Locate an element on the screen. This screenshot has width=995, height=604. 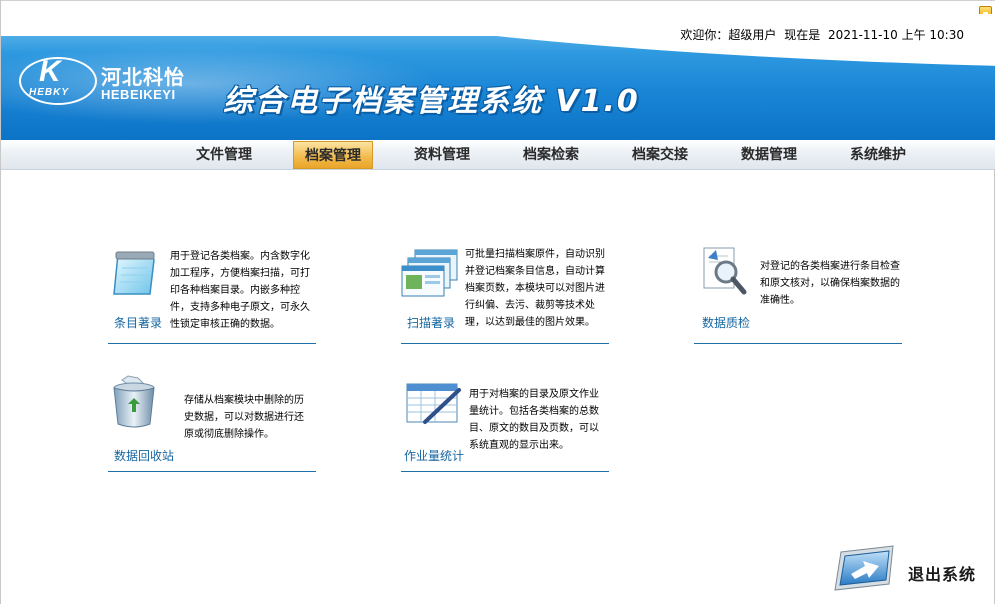
scanned-windows-icon is located at coordinates (429, 273).